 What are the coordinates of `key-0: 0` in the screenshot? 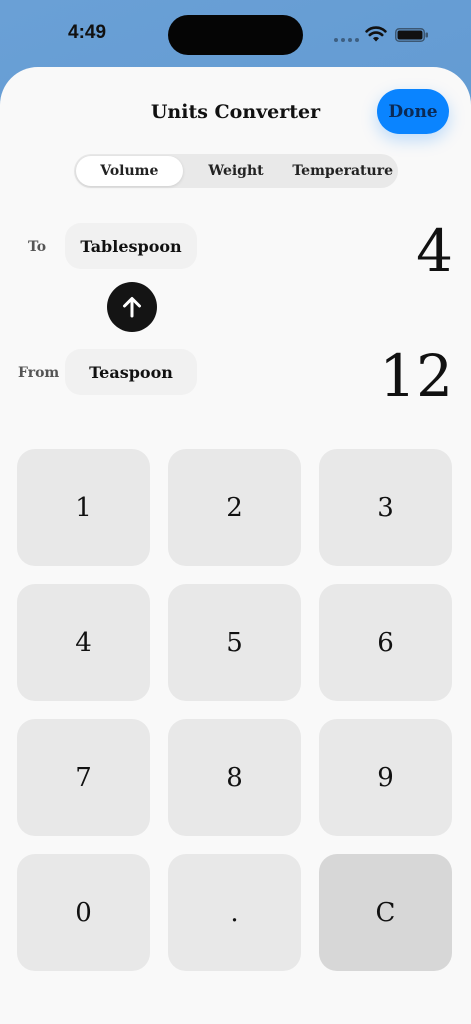 It's located at (83, 912).